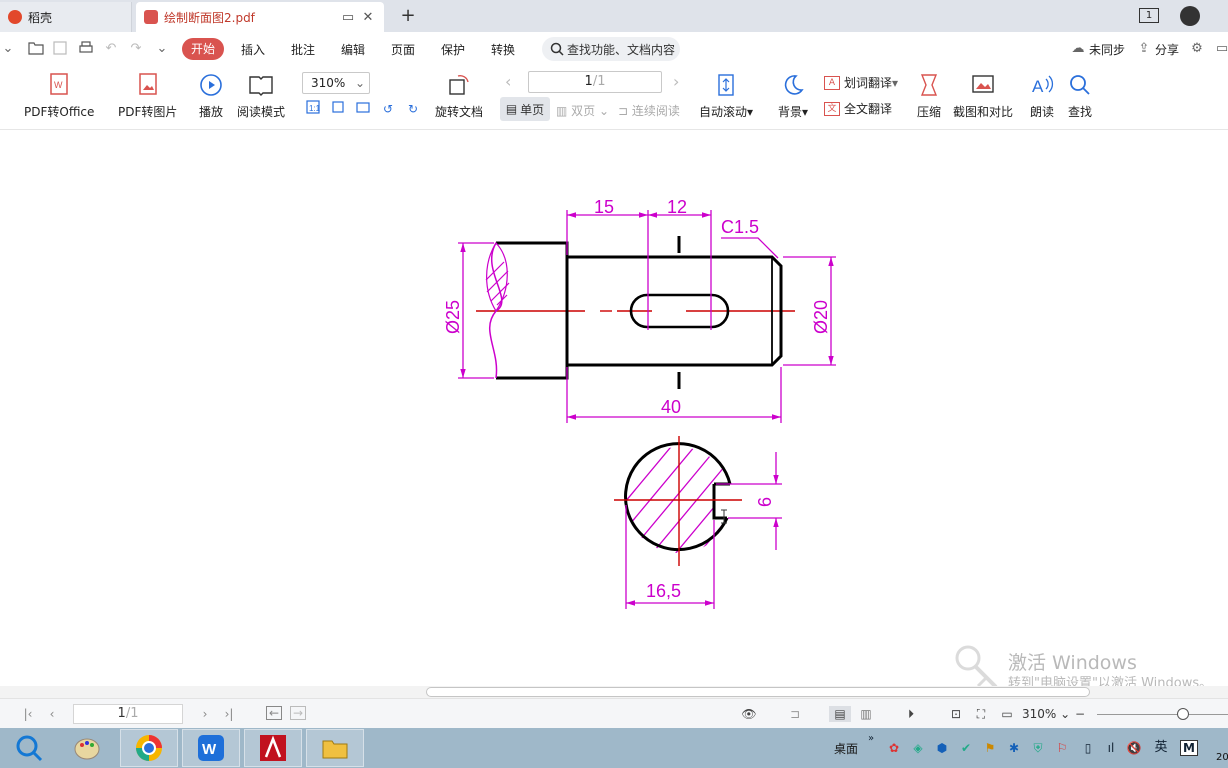 This screenshot has height=768, width=1228. I want to click on actual-size-icon: ⊡, so click(956, 714).